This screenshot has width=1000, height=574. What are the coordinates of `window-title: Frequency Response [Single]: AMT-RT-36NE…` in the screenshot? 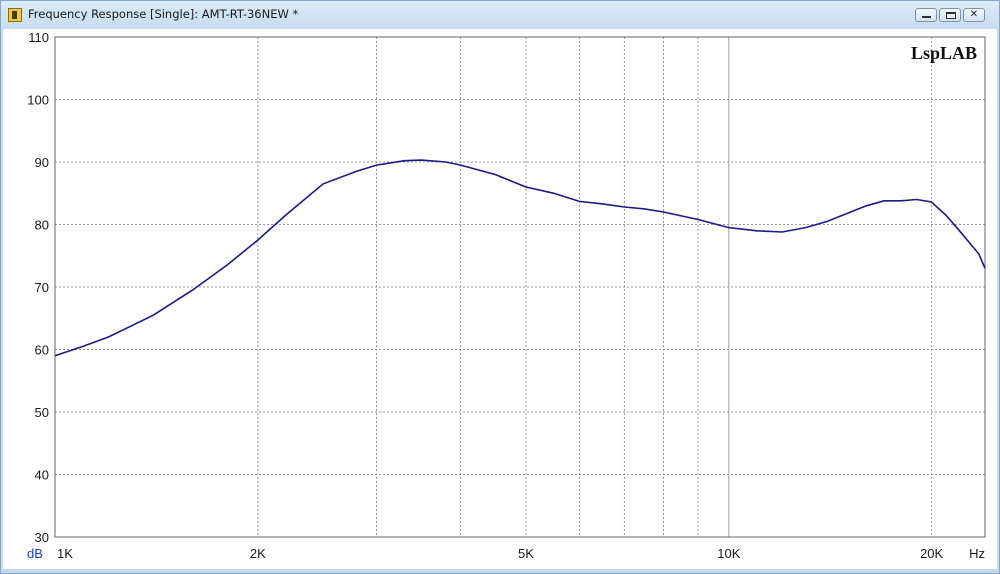 It's located at (163, 14).